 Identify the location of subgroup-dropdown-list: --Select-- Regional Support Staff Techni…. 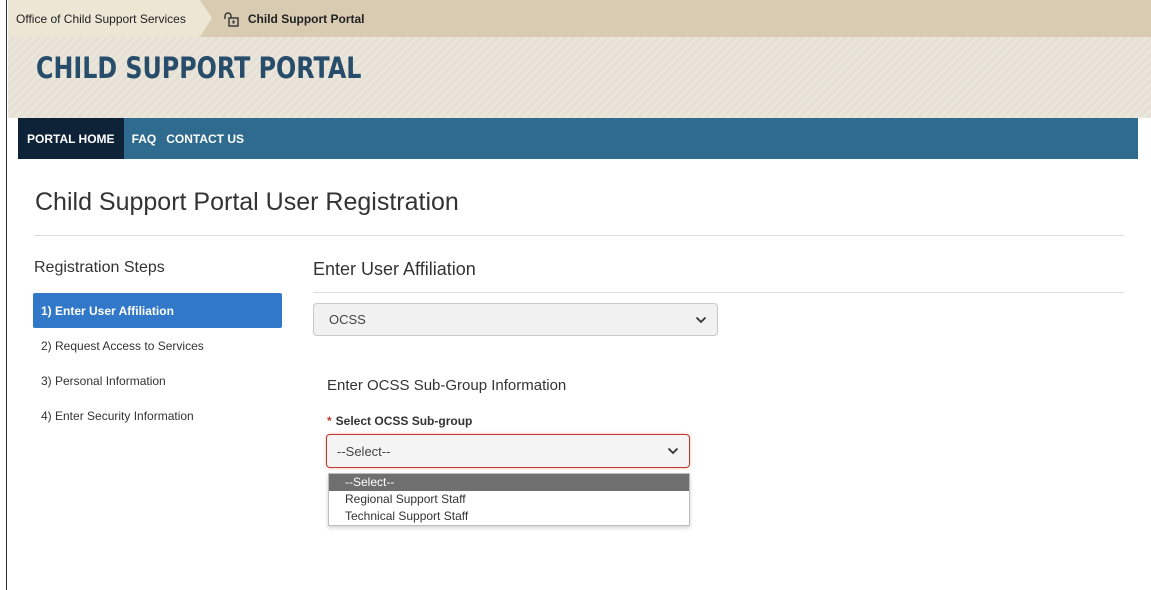
(509, 499).